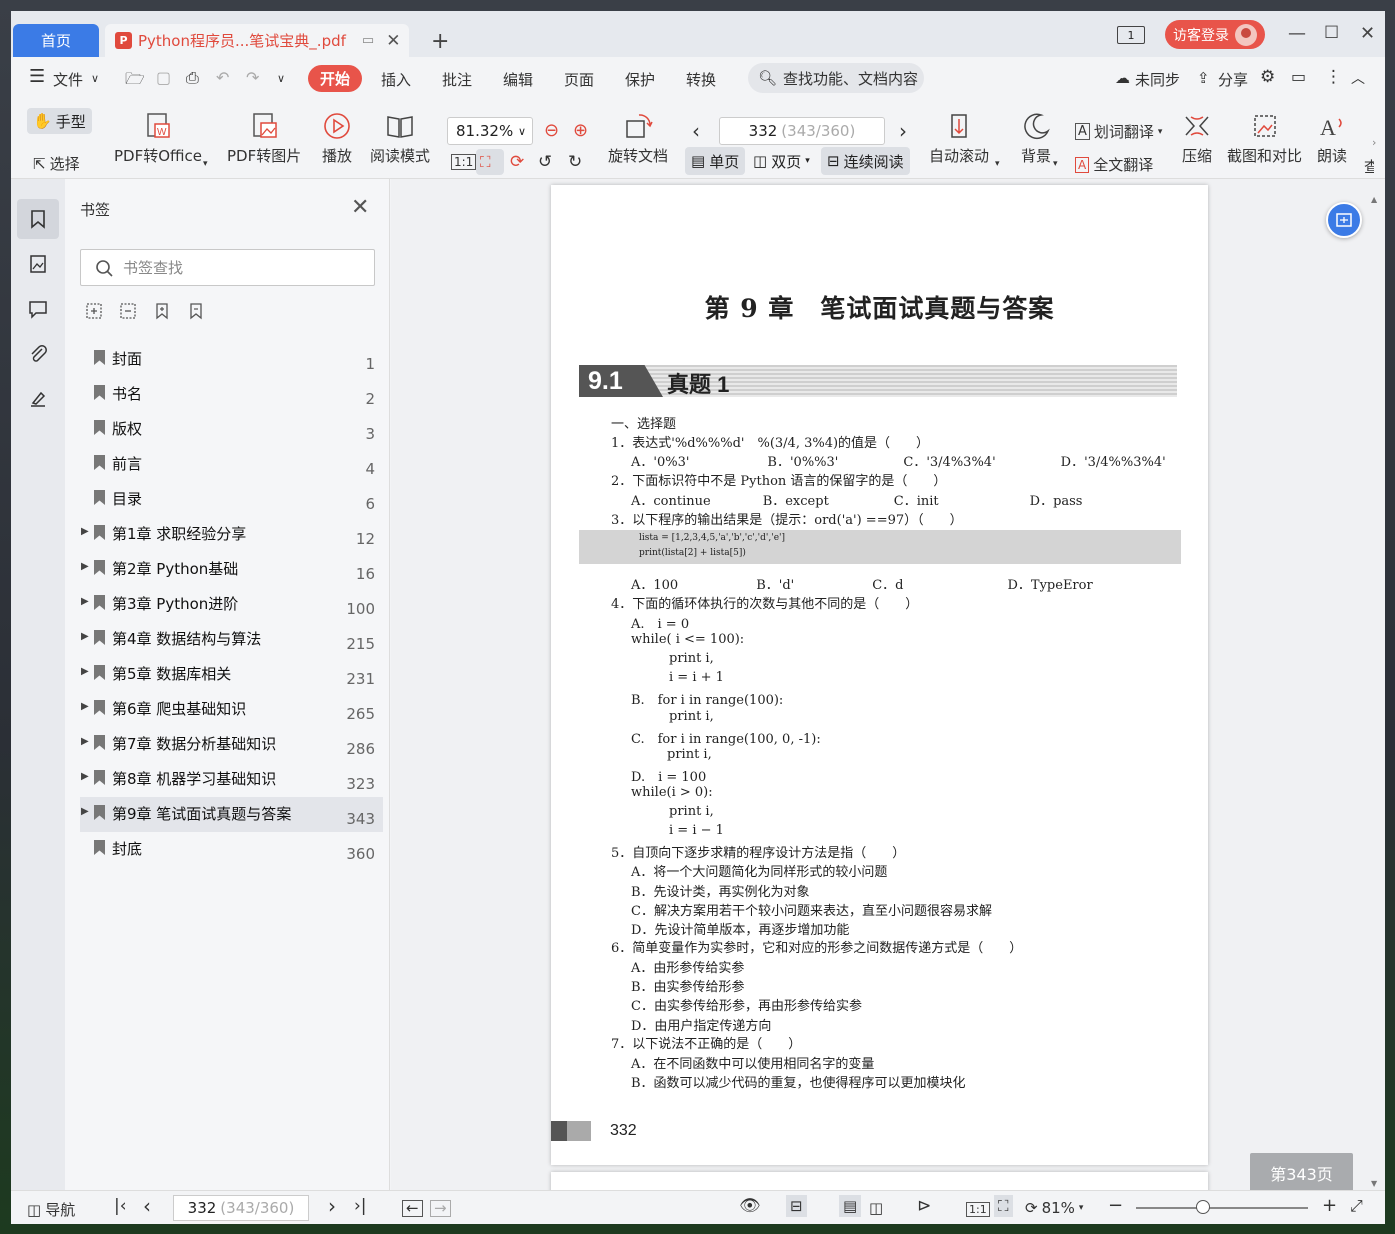 This screenshot has width=1395, height=1234. Describe the element at coordinates (1356, 1206) in the screenshot. I see `fullscreen-icon: ⤢` at that location.